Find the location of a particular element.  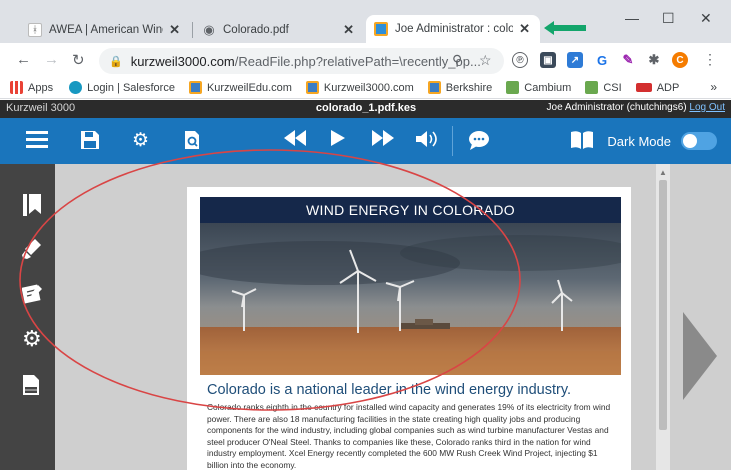

bookmark-label: ADP is located at coordinates (668, 87).